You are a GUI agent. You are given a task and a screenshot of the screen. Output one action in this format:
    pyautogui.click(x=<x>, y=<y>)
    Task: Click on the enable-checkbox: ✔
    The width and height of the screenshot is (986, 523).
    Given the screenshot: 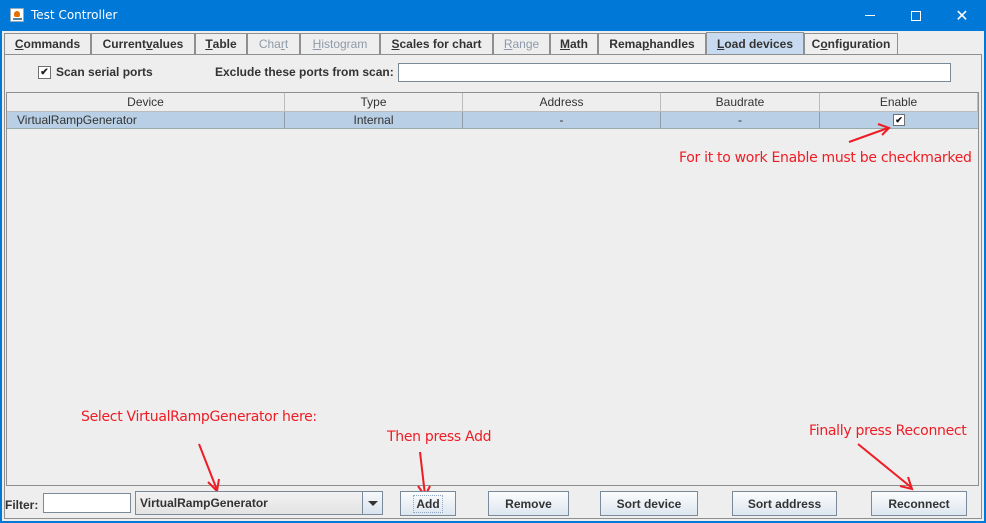 What is the action you would take?
    pyautogui.click(x=899, y=120)
    